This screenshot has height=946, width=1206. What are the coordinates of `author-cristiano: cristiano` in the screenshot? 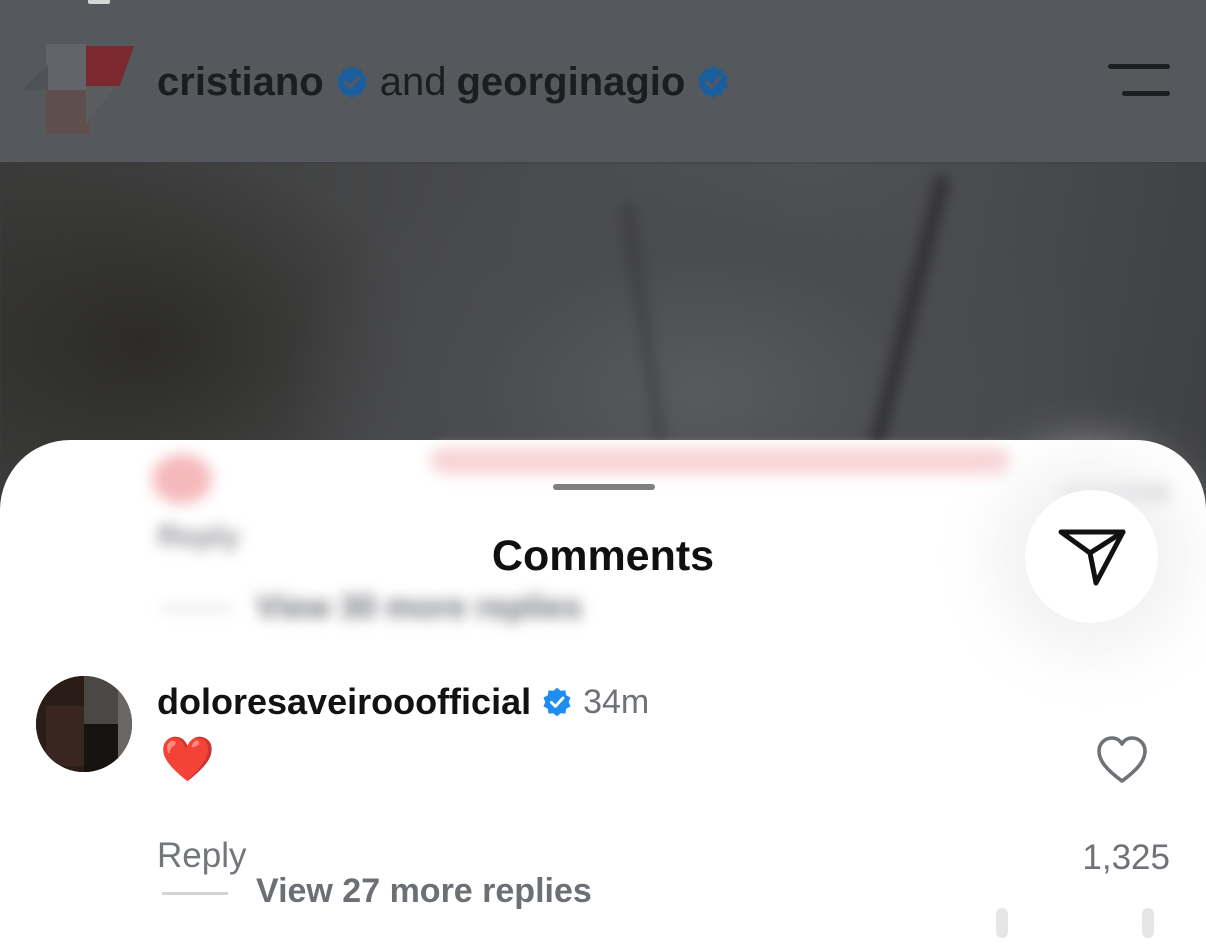 It's located at (240, 82).